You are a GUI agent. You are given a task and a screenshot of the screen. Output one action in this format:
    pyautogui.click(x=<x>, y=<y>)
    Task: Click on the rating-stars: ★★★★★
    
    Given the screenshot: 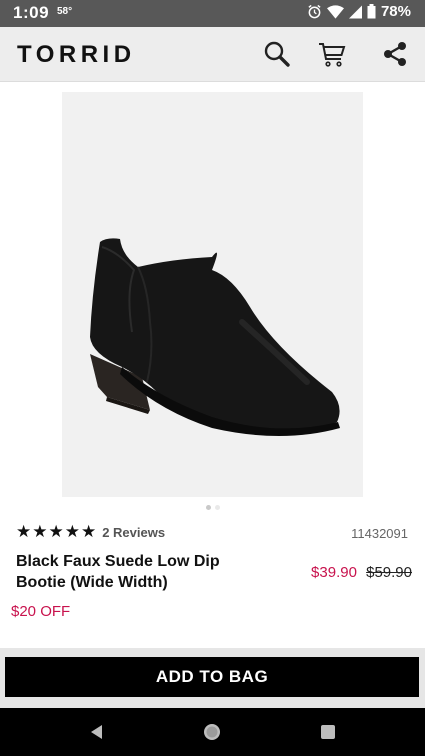 What is the action you would take?
    pyautogui.click(x=57, y=531)
    